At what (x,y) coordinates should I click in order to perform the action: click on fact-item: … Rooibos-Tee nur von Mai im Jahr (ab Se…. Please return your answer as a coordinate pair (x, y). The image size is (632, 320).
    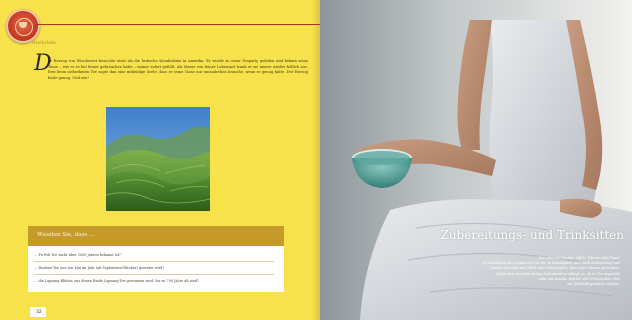
    Looking at the image, I should click on (99, 268).